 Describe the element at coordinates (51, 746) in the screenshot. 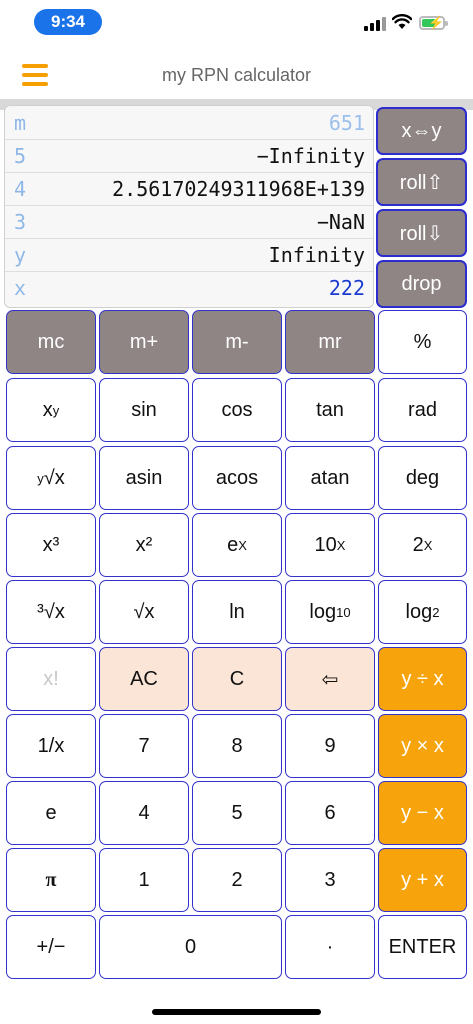

I see `reciprocal-button: 1/x` at that location.